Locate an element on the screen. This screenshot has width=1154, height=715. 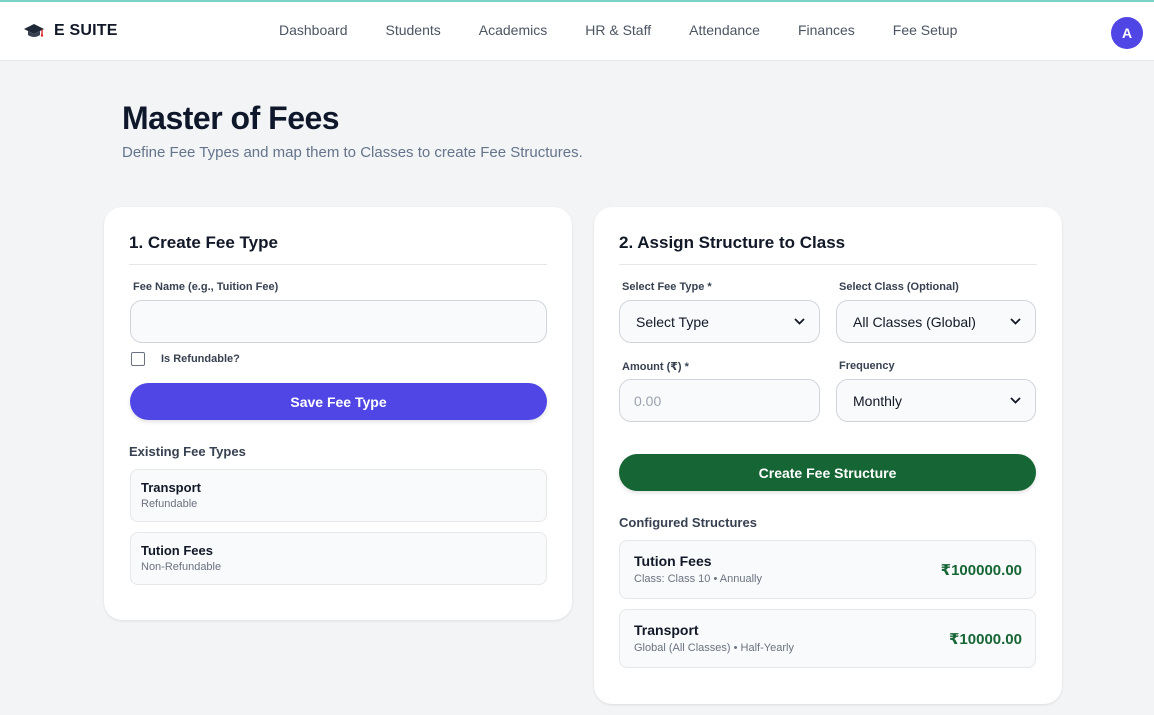
nav-finances: Finances is located at coordinates (826, 30).